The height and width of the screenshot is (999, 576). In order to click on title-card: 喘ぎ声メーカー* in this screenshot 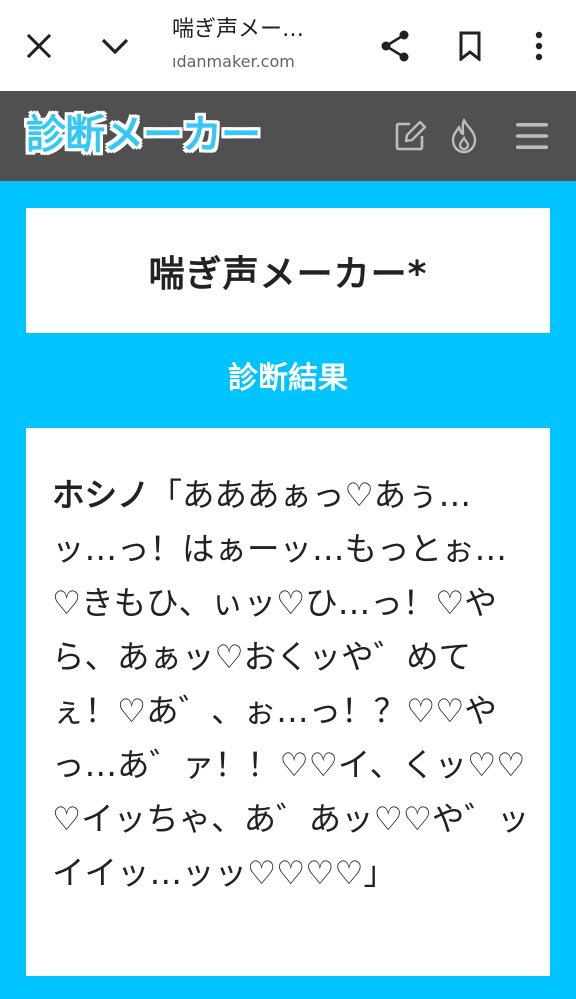, I will do `click(288, 270)`.